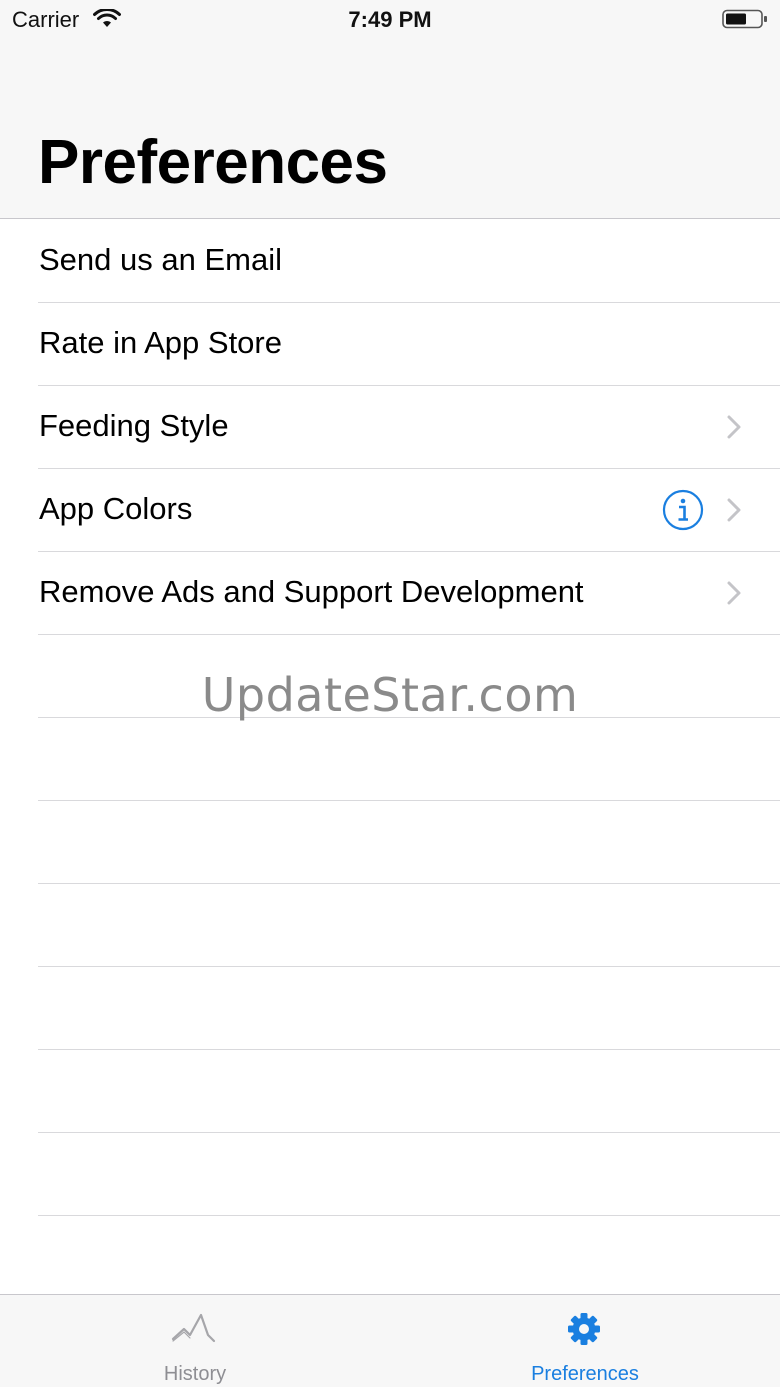  Describe the element at coordinates (390, 129) in the screenshot. I see `navigation-header: Preferences` at that location.